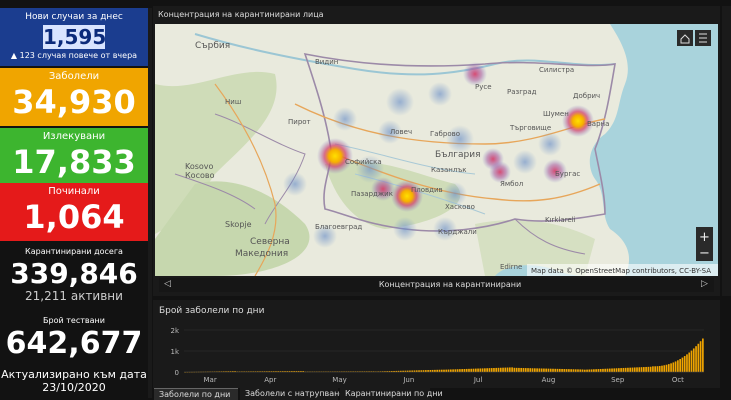  I want to click on carousel-prev-button: ◁, so click(167, 284).